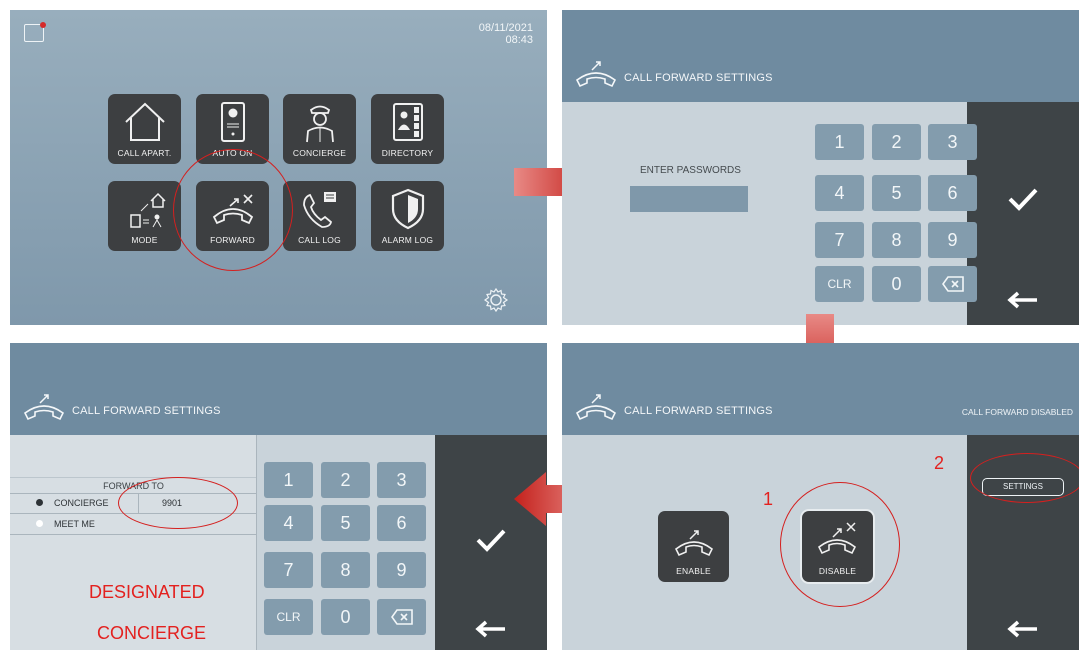 This screenshot has height=650, width=1089. Describe the element at coordinates (232, 122) in the screenshot. I see `door-panel-icon` at that location.